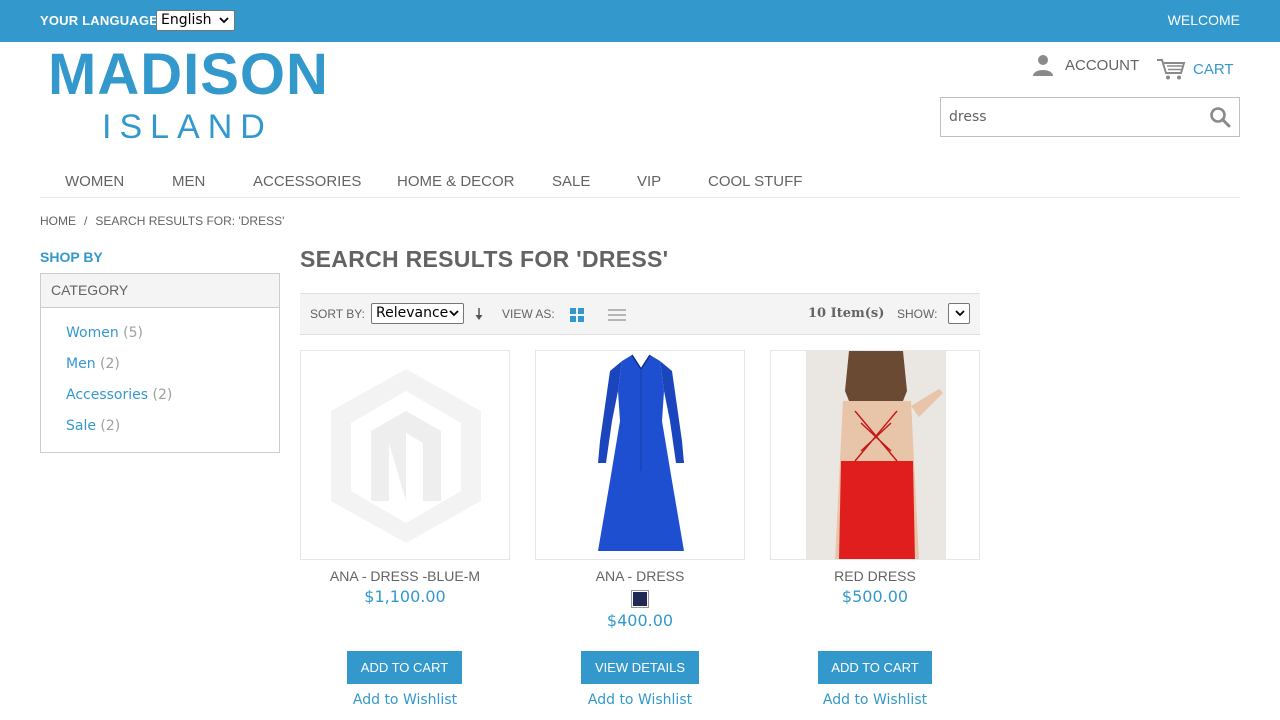 The image size is (1280, 720). I want to click on cart-link: CART, so click(1195, 69).